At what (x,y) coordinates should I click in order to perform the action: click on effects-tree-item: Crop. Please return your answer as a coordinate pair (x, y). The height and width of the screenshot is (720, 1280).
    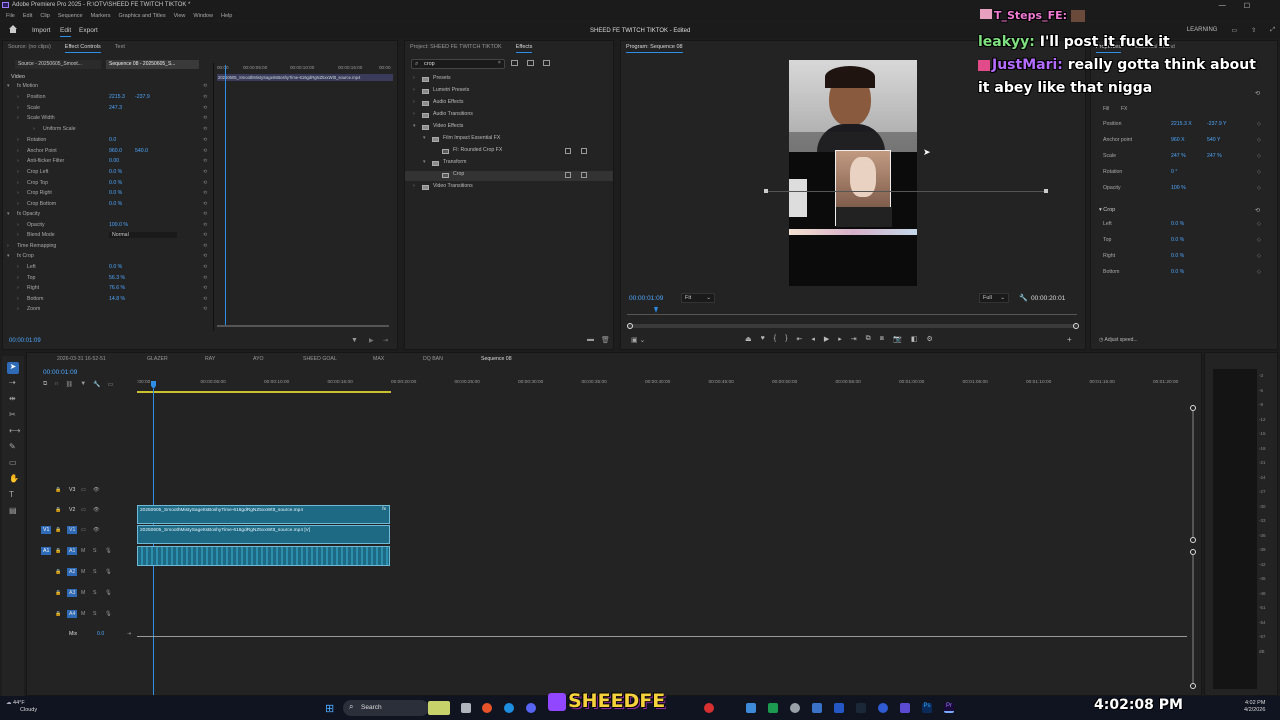
    Looking at the image, I should click on (509, 176).